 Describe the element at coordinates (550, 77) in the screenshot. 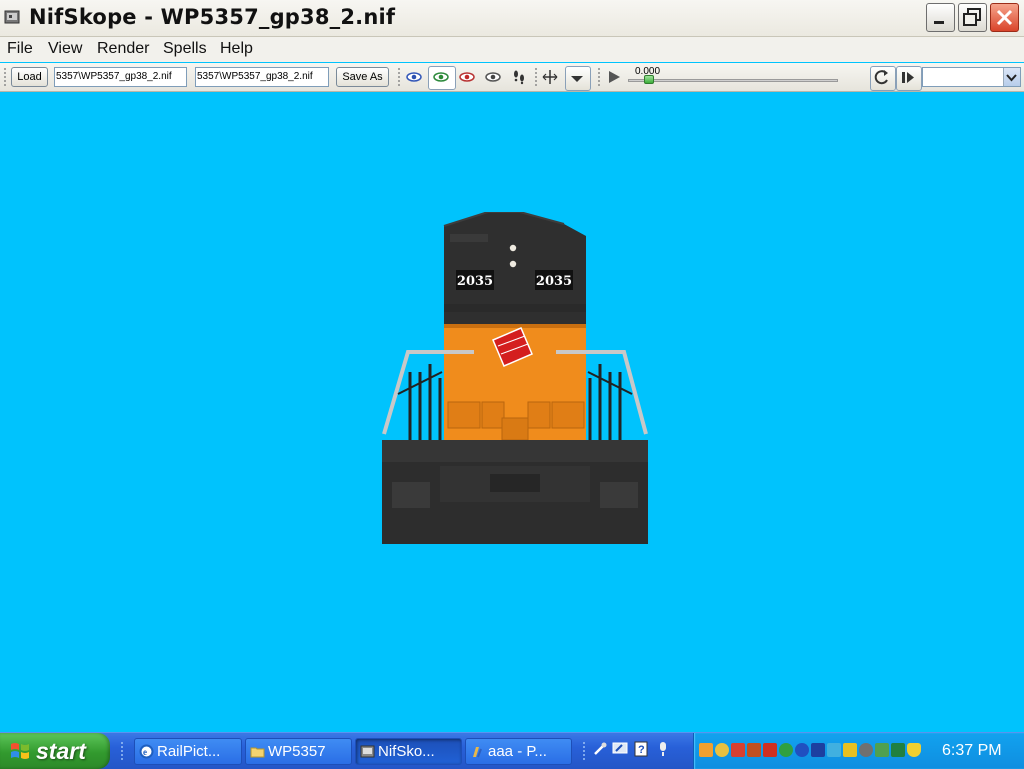

I see `axes-icon` at that location.